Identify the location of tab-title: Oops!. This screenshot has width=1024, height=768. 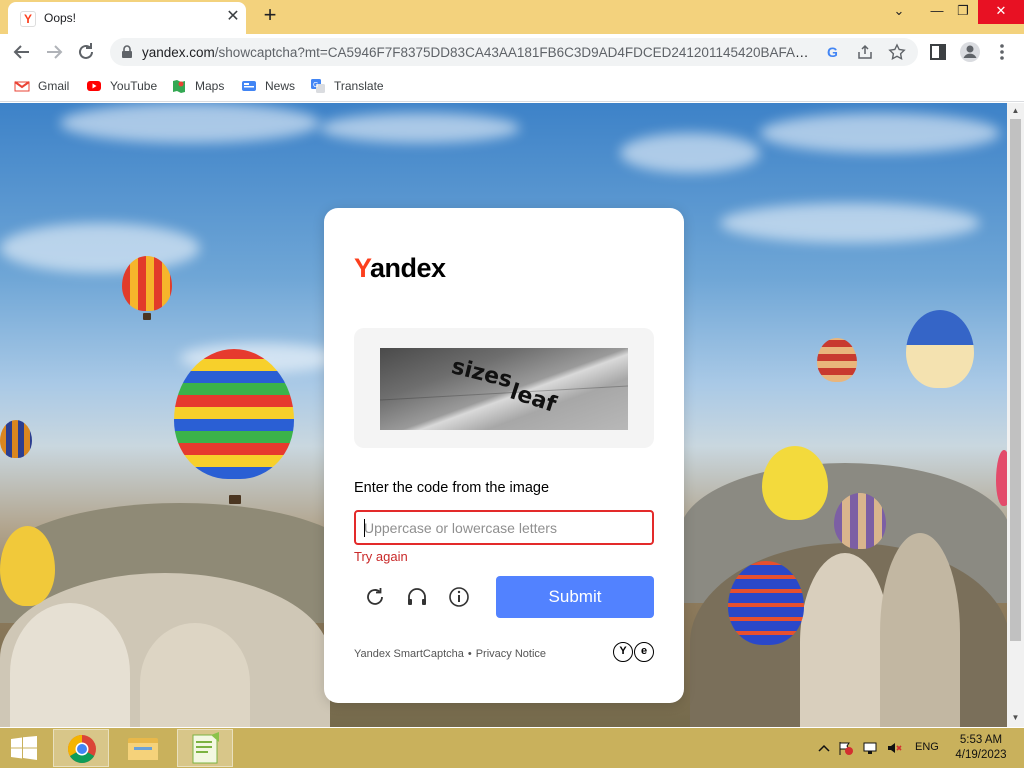
(60, 18).